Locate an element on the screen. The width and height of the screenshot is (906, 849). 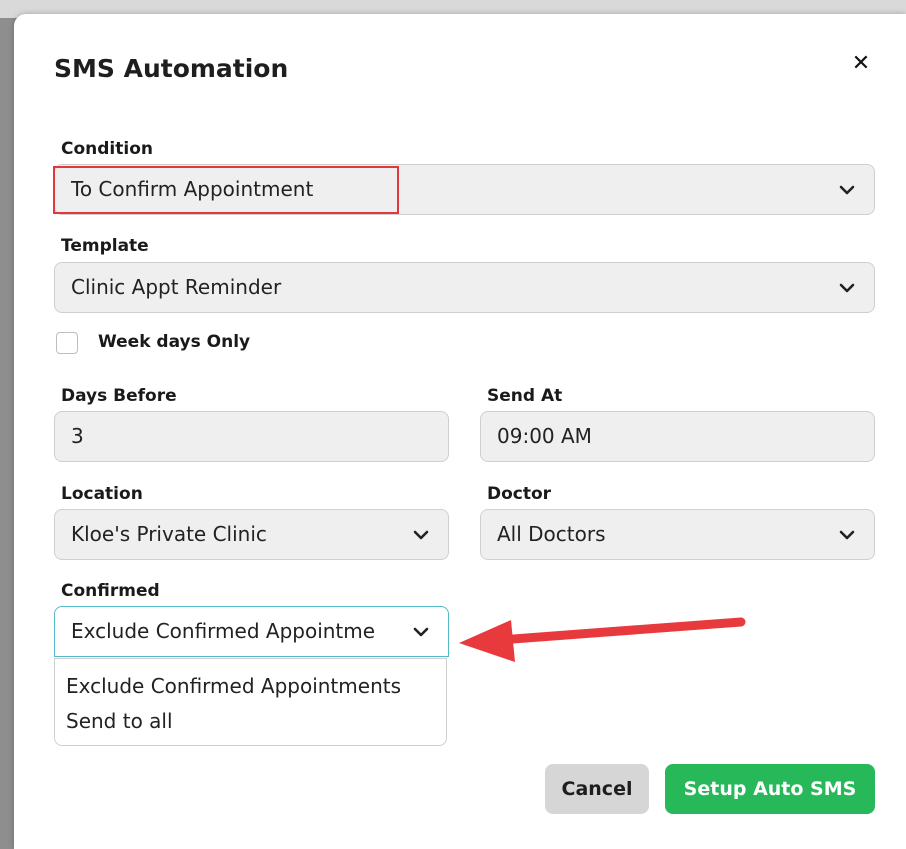
dropdown-option-send-to-all: Send to all is located at coordinates (250, 721).